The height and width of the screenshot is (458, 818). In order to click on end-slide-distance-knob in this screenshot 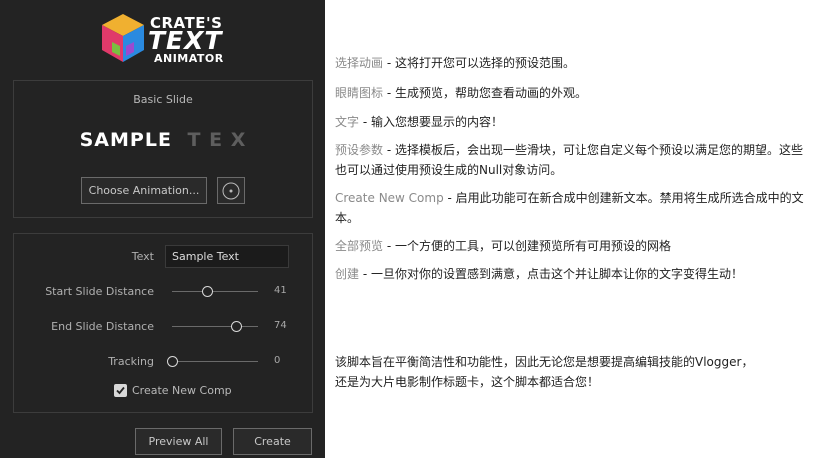, I will do `click(236, 326)`.